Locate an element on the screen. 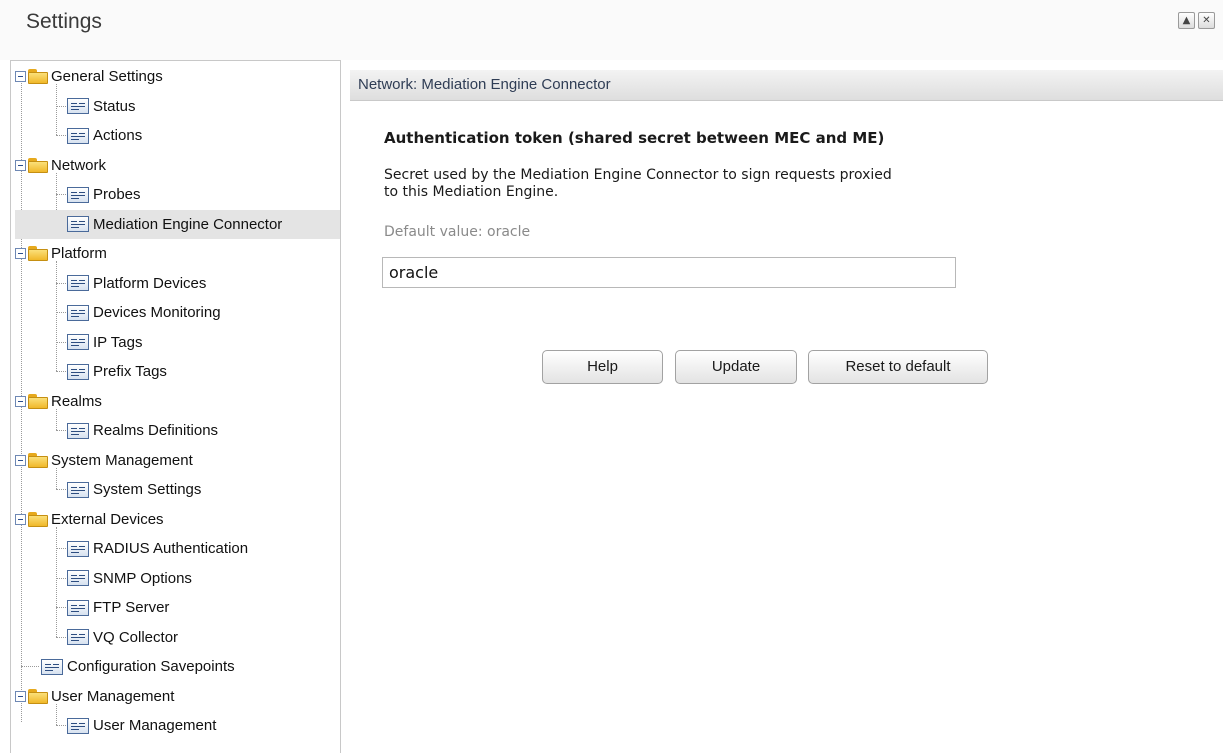  tree-item-label: IP Tags is located at coordinates (118, 342).